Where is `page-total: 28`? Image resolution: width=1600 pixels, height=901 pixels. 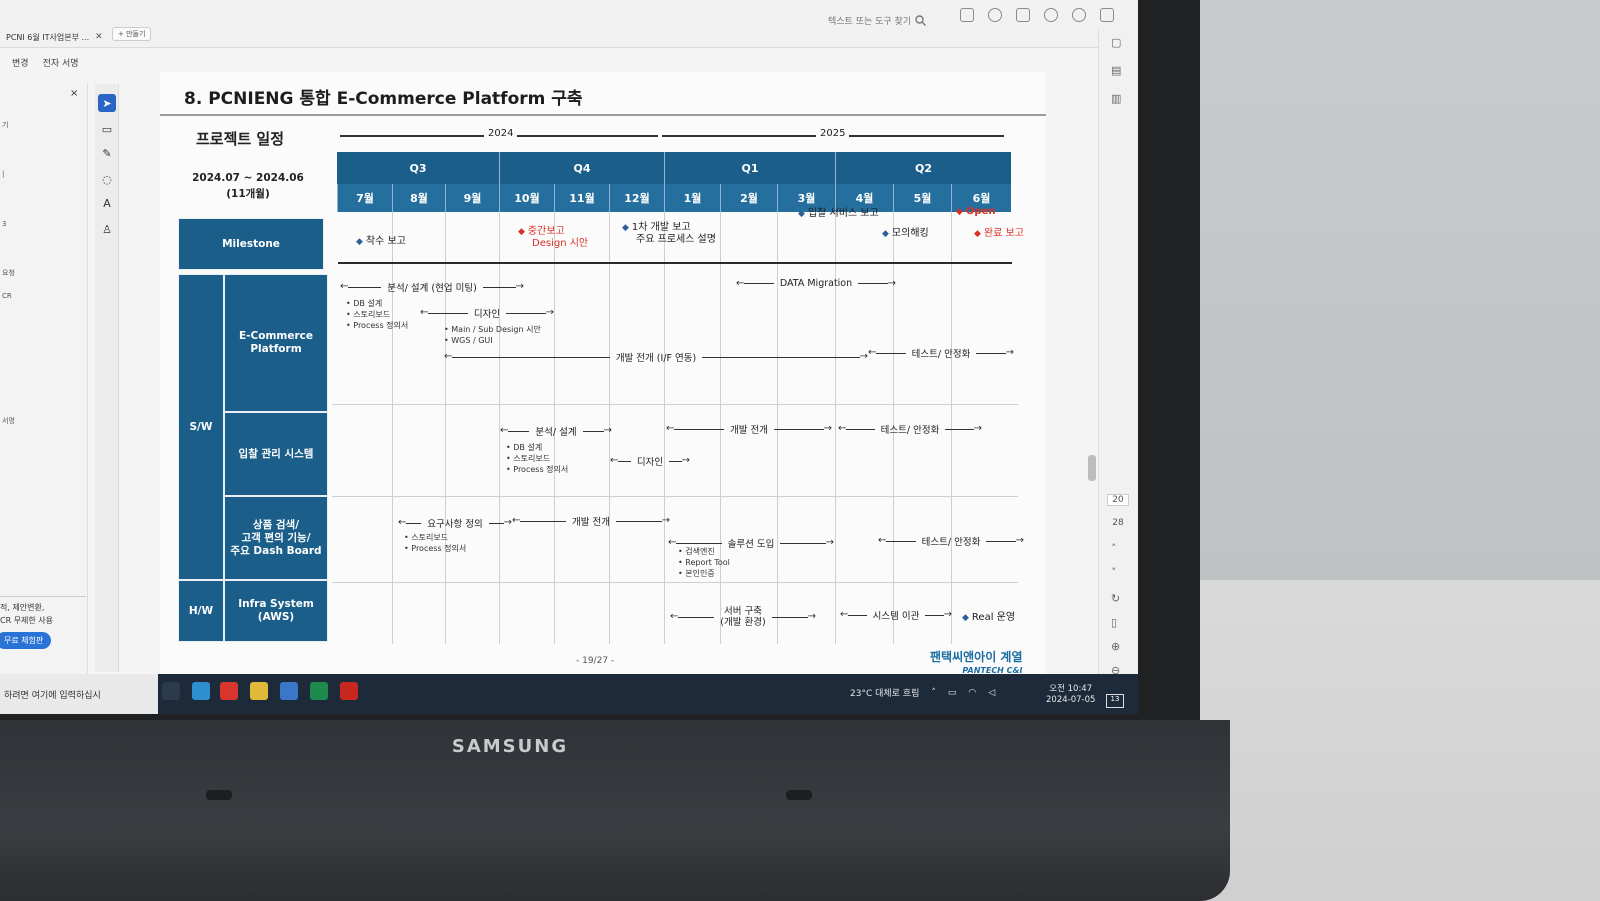 page-total: 28 is located at coordinates (1118, 523).